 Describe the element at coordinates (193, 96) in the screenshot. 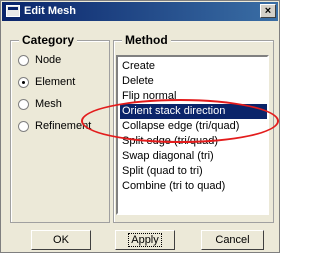

I see `list-item: Flip normal` at that location.